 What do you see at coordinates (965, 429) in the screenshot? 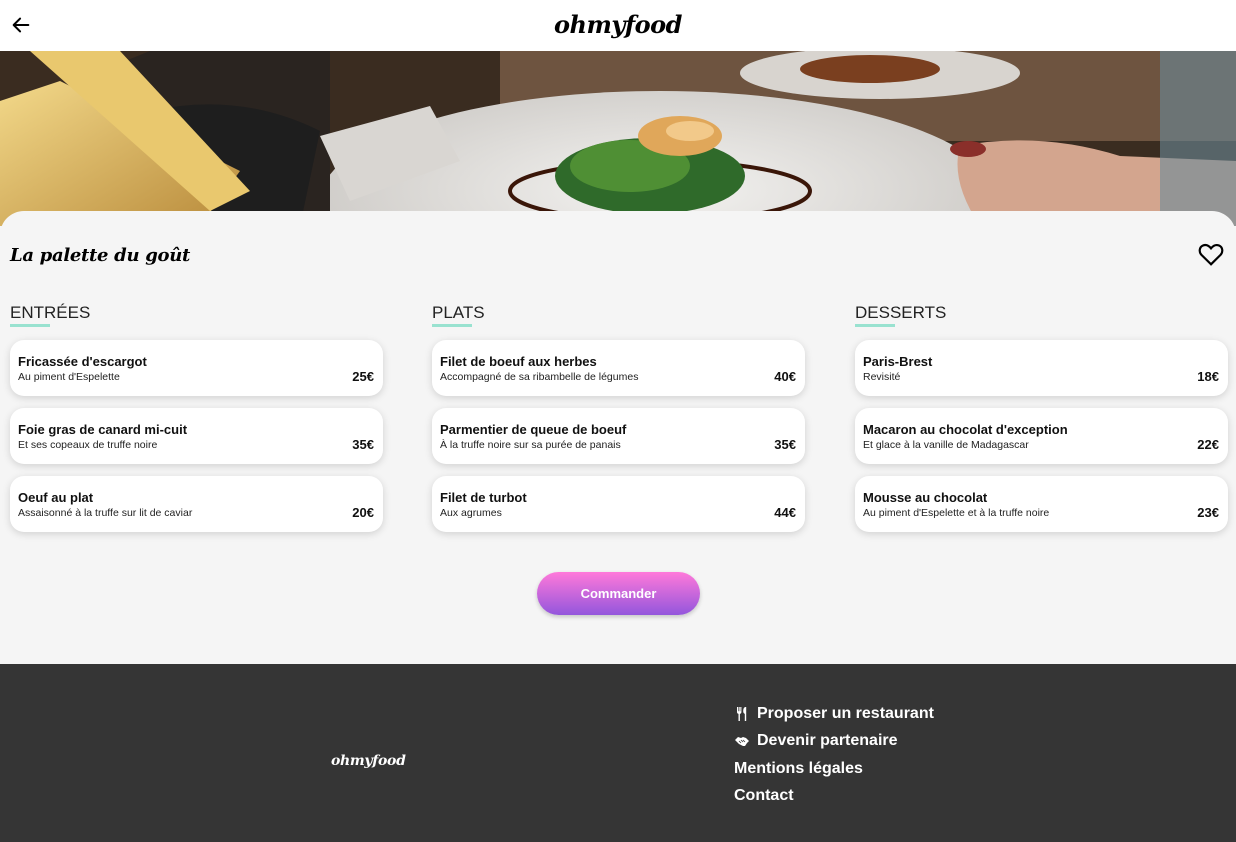
I see `dish-name: Macaron au chocolat d'exception` at bounding box center [965, 429].